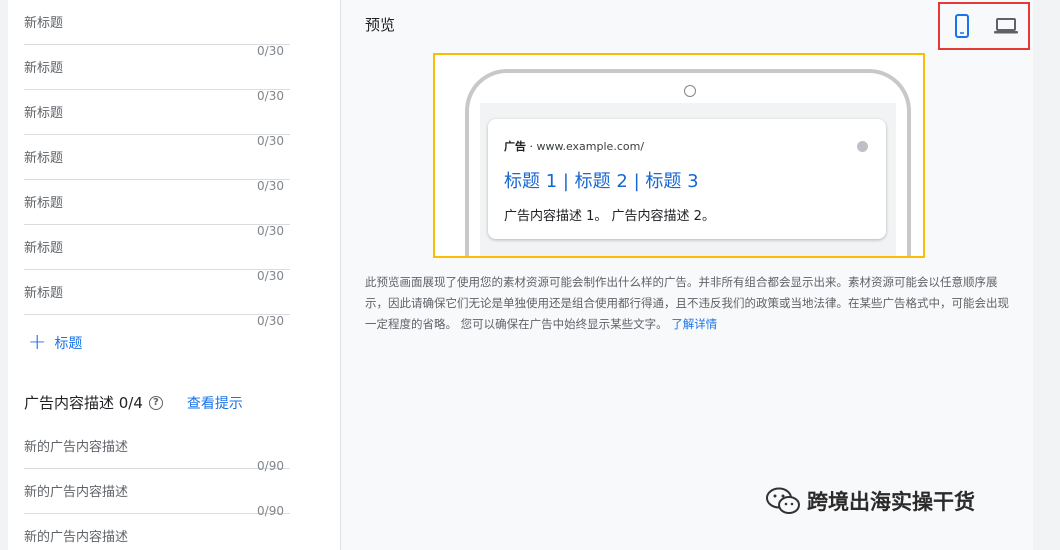 This screenshot has width=1060, height=550. Describe the element at coordinates (68, 344) in the screenshot. I see `add-headline-label: 标题` at that location.